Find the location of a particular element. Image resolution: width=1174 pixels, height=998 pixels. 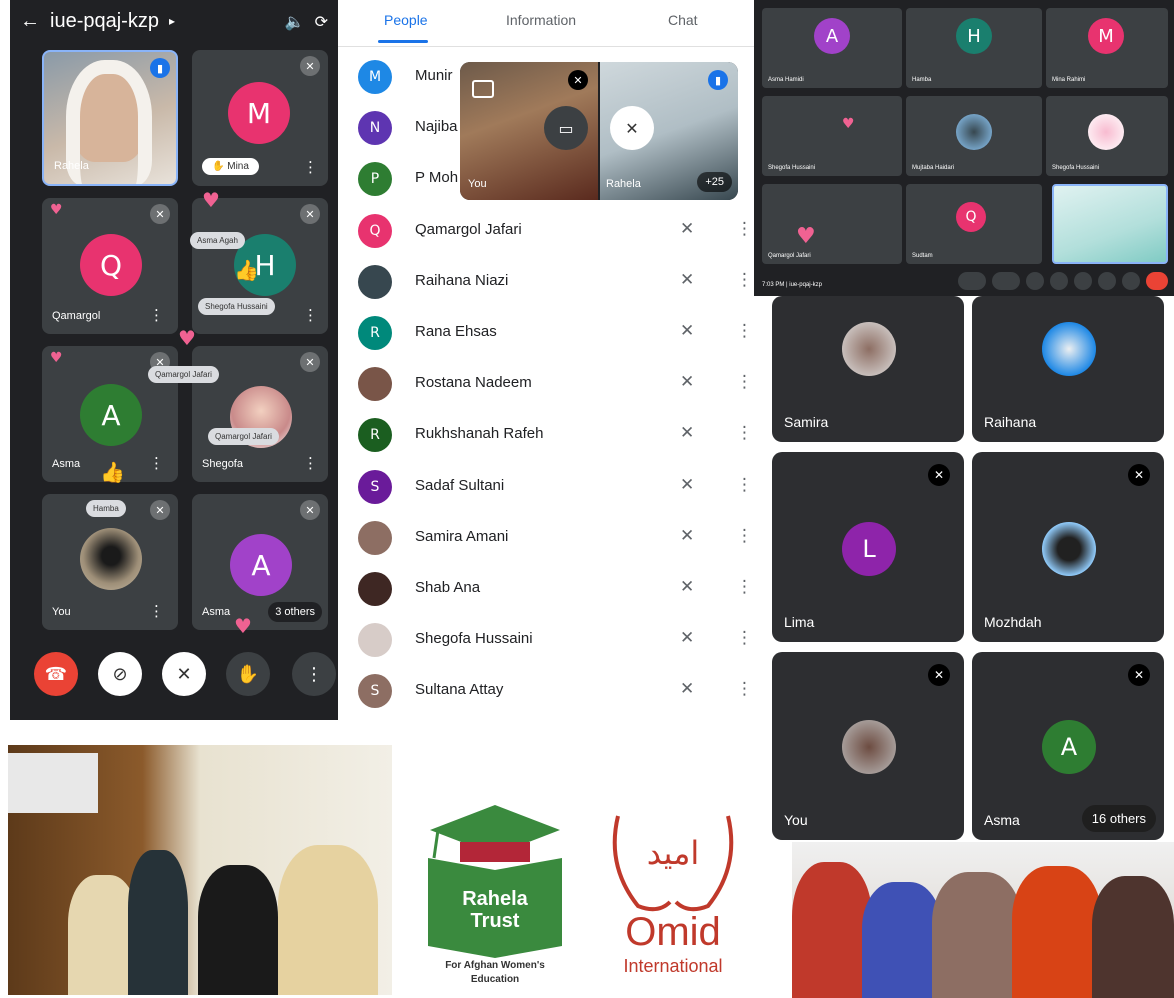

mic-button is located at coordinates (972, 281).